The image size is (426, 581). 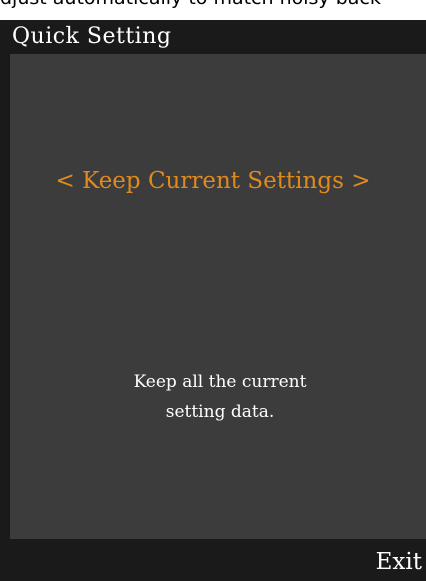 What do you see at coordinates (220, 397) in the screenshot?
I see `option-description: Keep all the current setting data.` at bounding box center [220, 397].